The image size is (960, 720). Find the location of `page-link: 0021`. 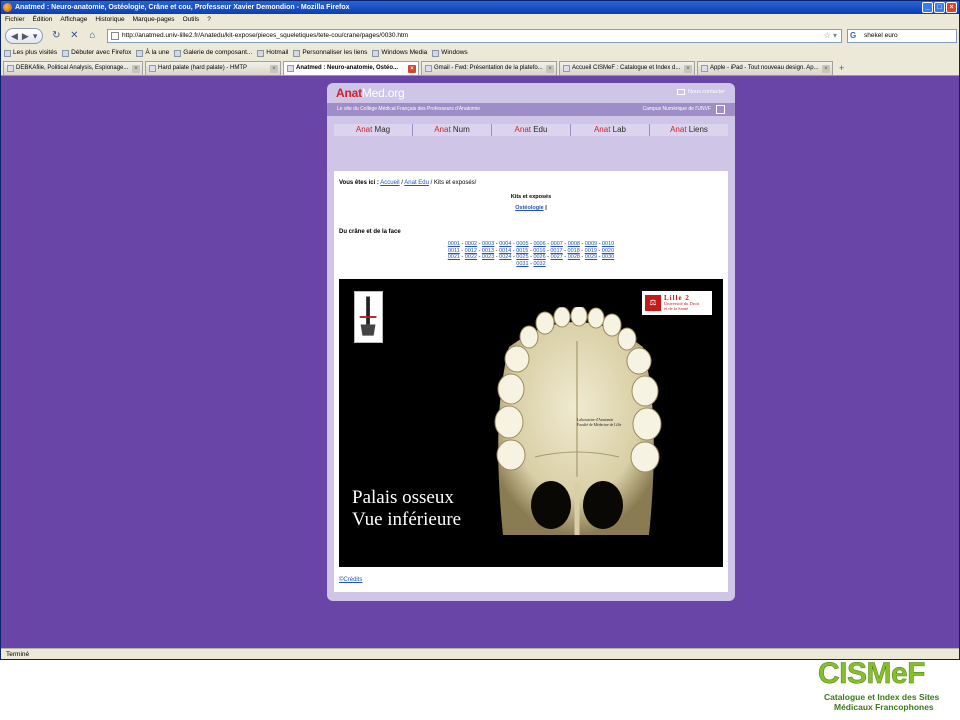

page-link: 0021 is located at coordinates (454, 257).